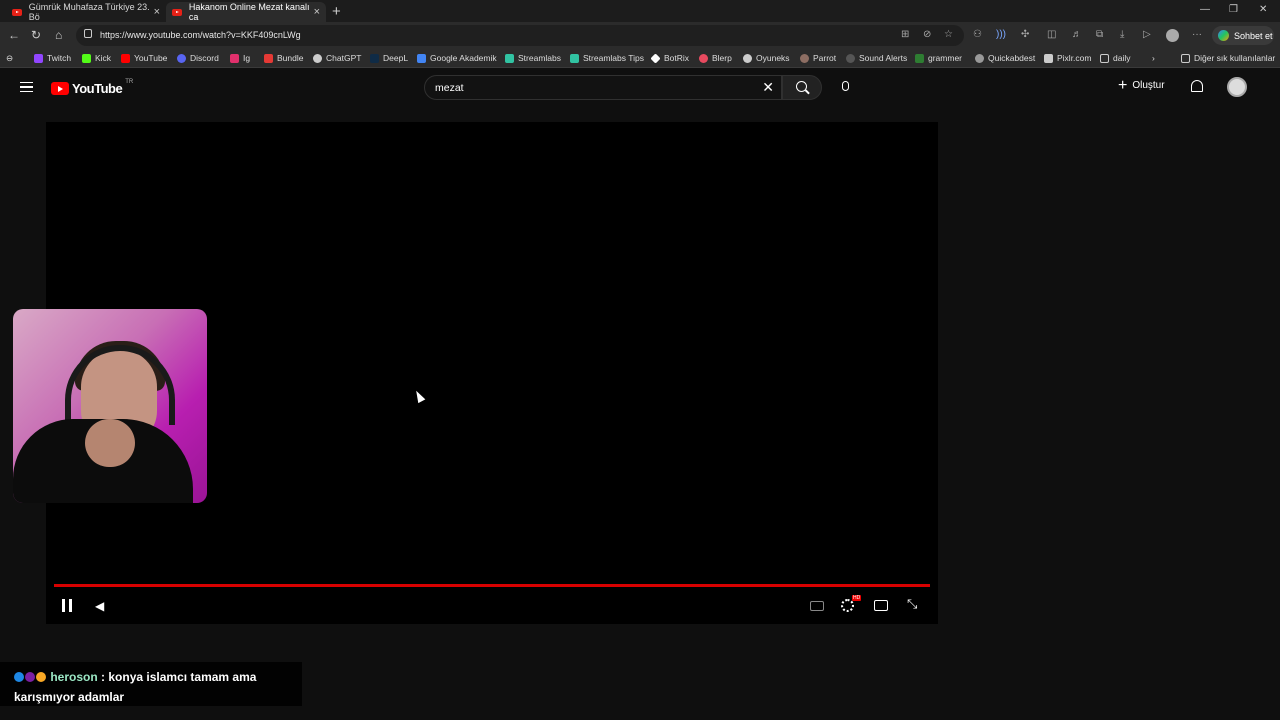 This screenshot has height=720, width=1280. What do you see at coordinates (603, 87) in the screenshot?
I see `search-input: mezat ✕` at bounding box center [603, 87].